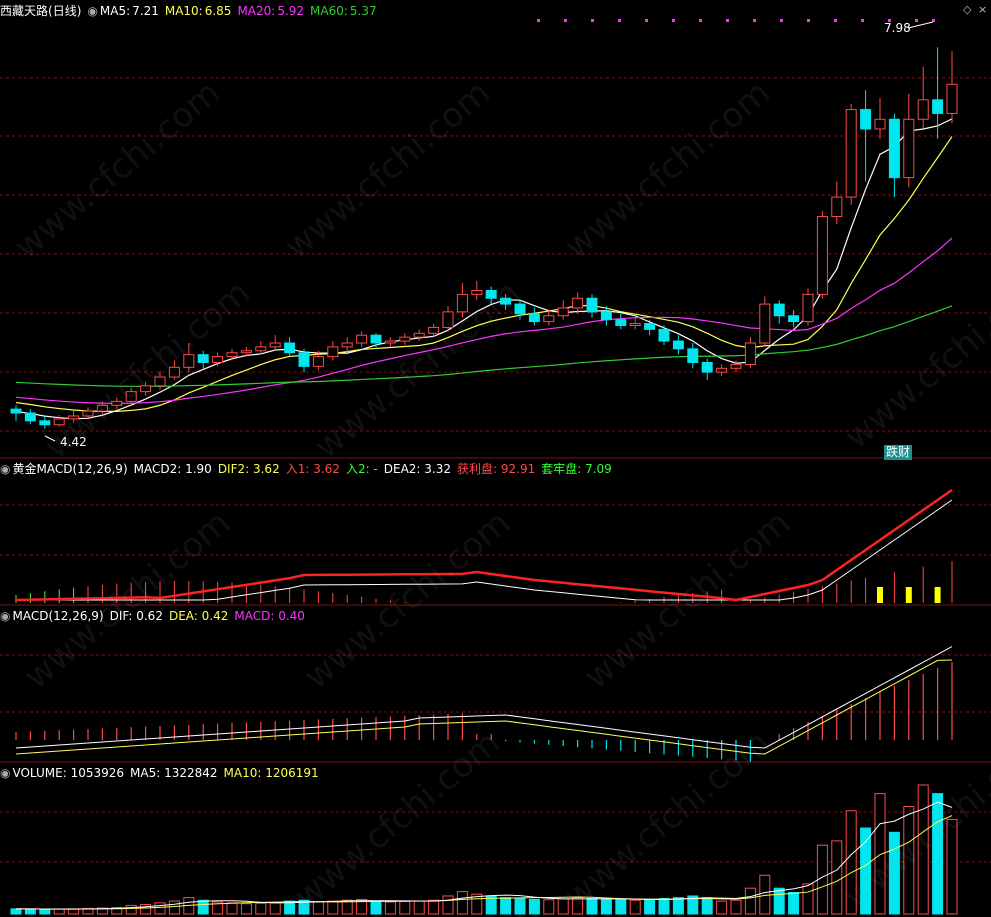 This screenshot has width=991, height=917. What do you see at coordinates (115, 11) in the screenshot?
I see `ma5-label: MA5:` at bounding box center [115, 11].